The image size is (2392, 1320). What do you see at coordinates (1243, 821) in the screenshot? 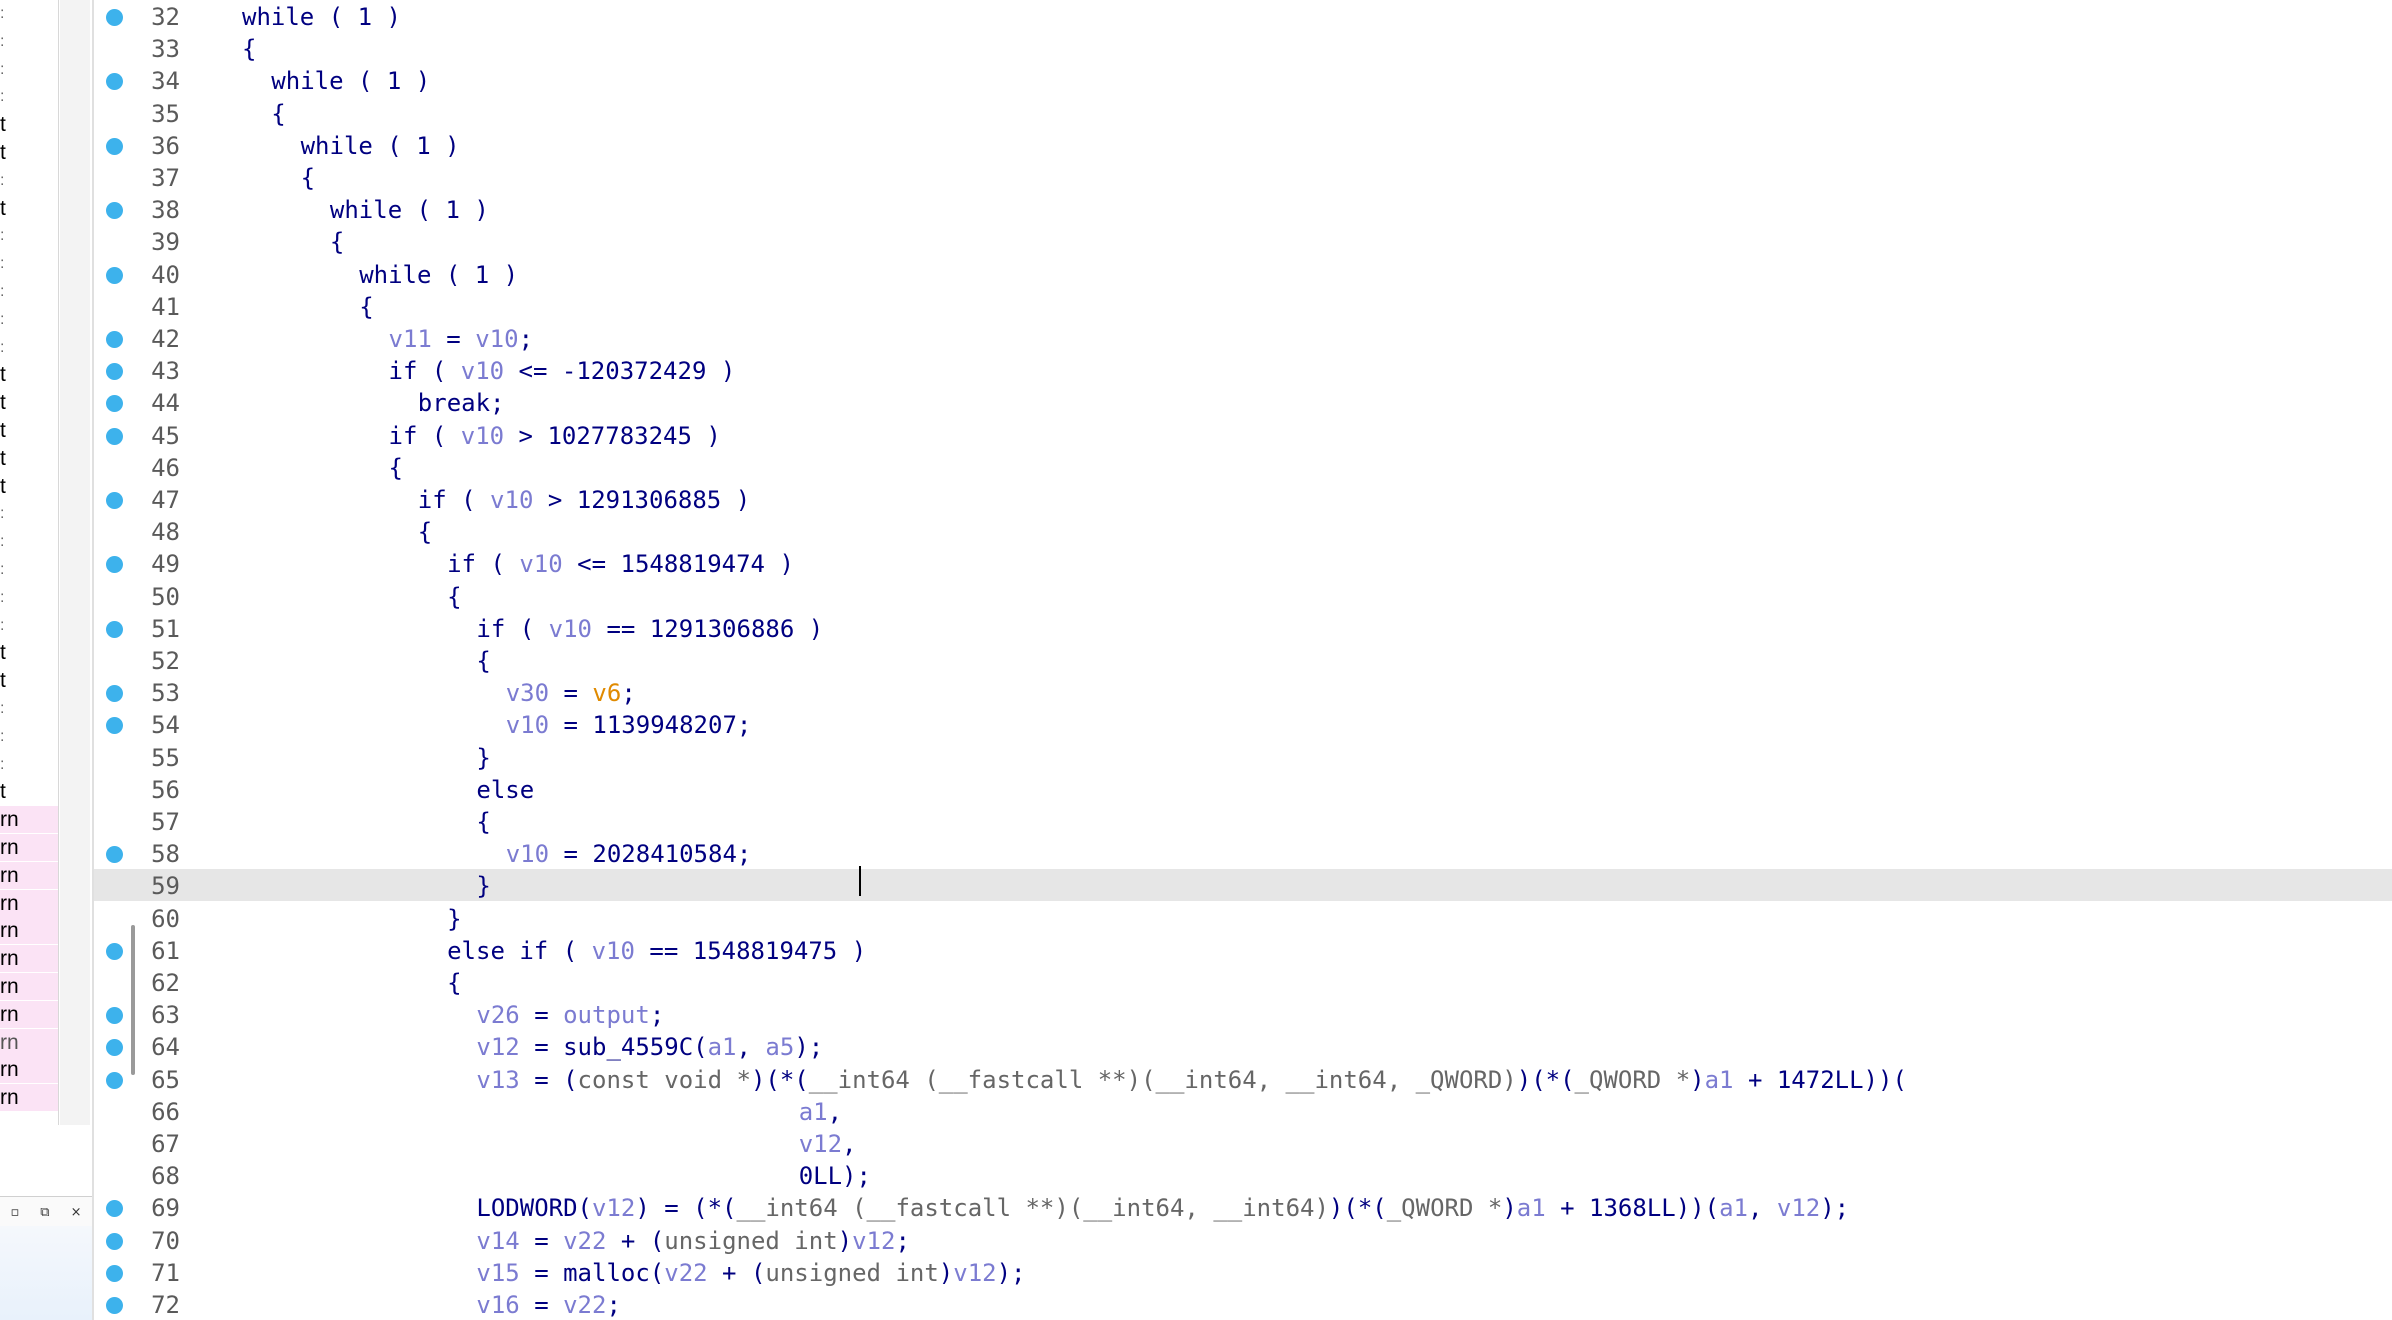
I see `code-line: 57{` at bounding box center [1243, 821].